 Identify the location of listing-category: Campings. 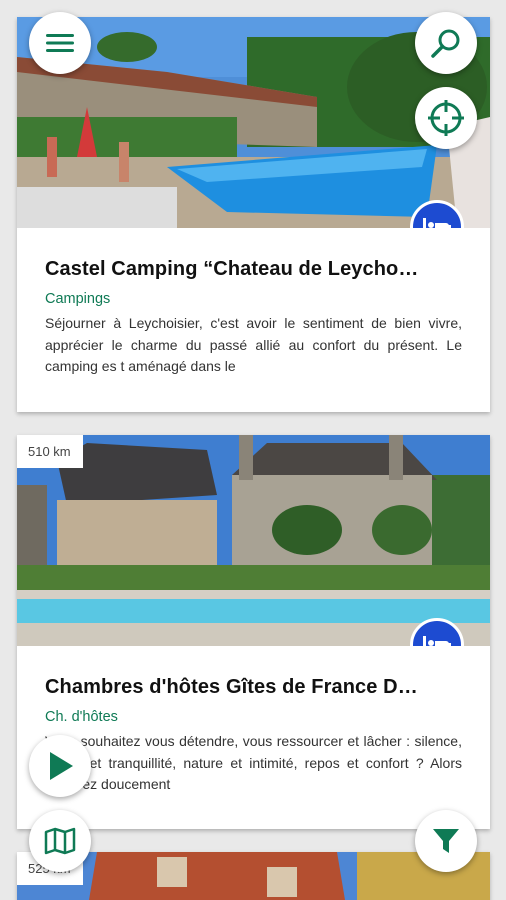
(78, 299).